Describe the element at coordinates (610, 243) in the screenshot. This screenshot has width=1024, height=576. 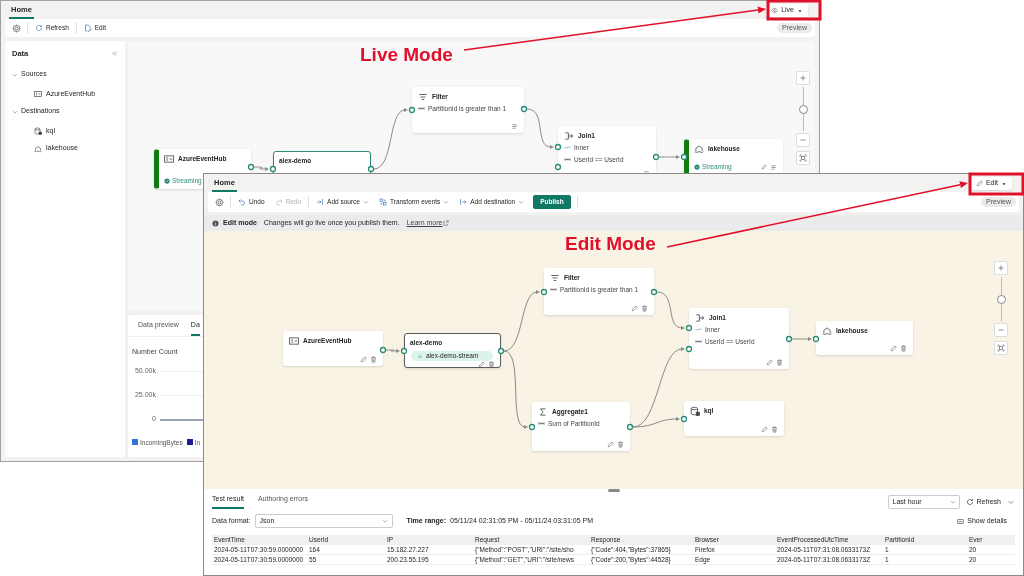
I see `annotation-label: Edit Mode` at that location.